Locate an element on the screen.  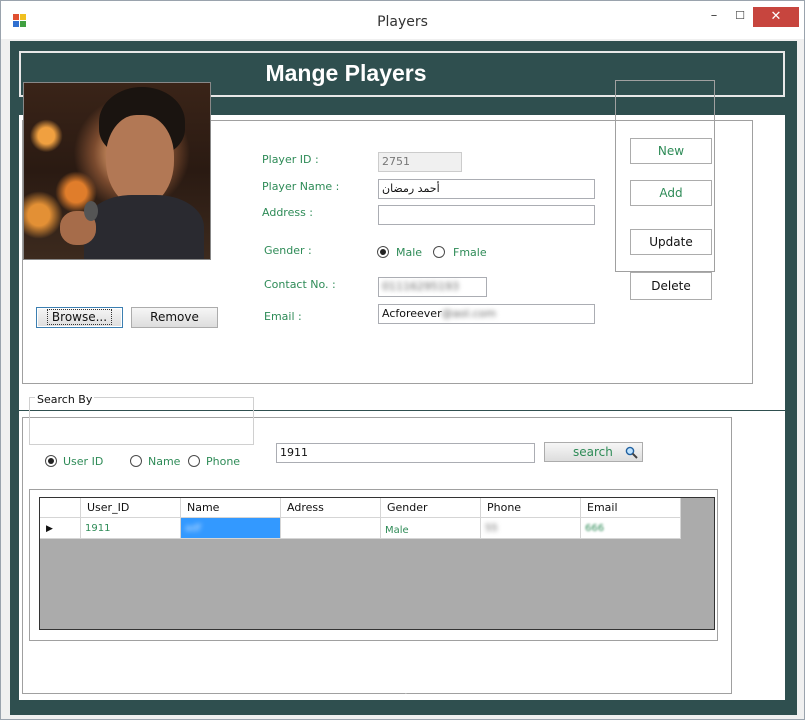
watermark-url: mostaql.com is located at coordinates (401, 687).